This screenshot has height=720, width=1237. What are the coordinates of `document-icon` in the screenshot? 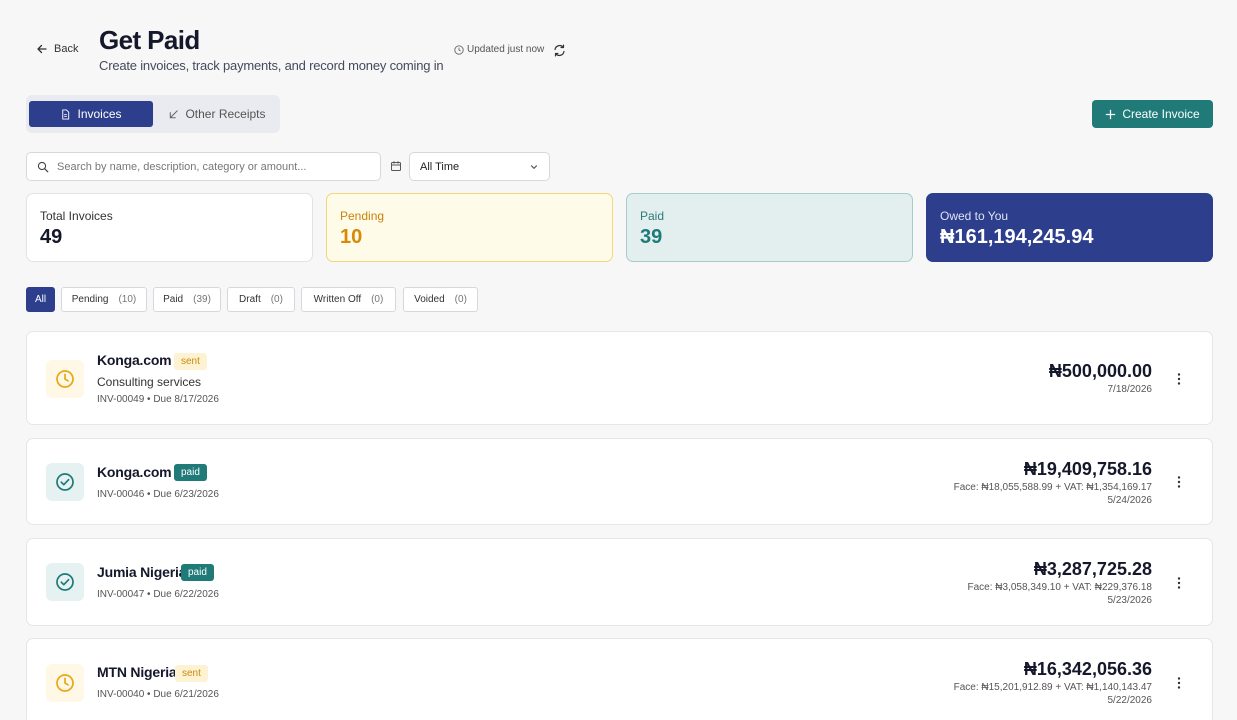 It's located at (66, 114).